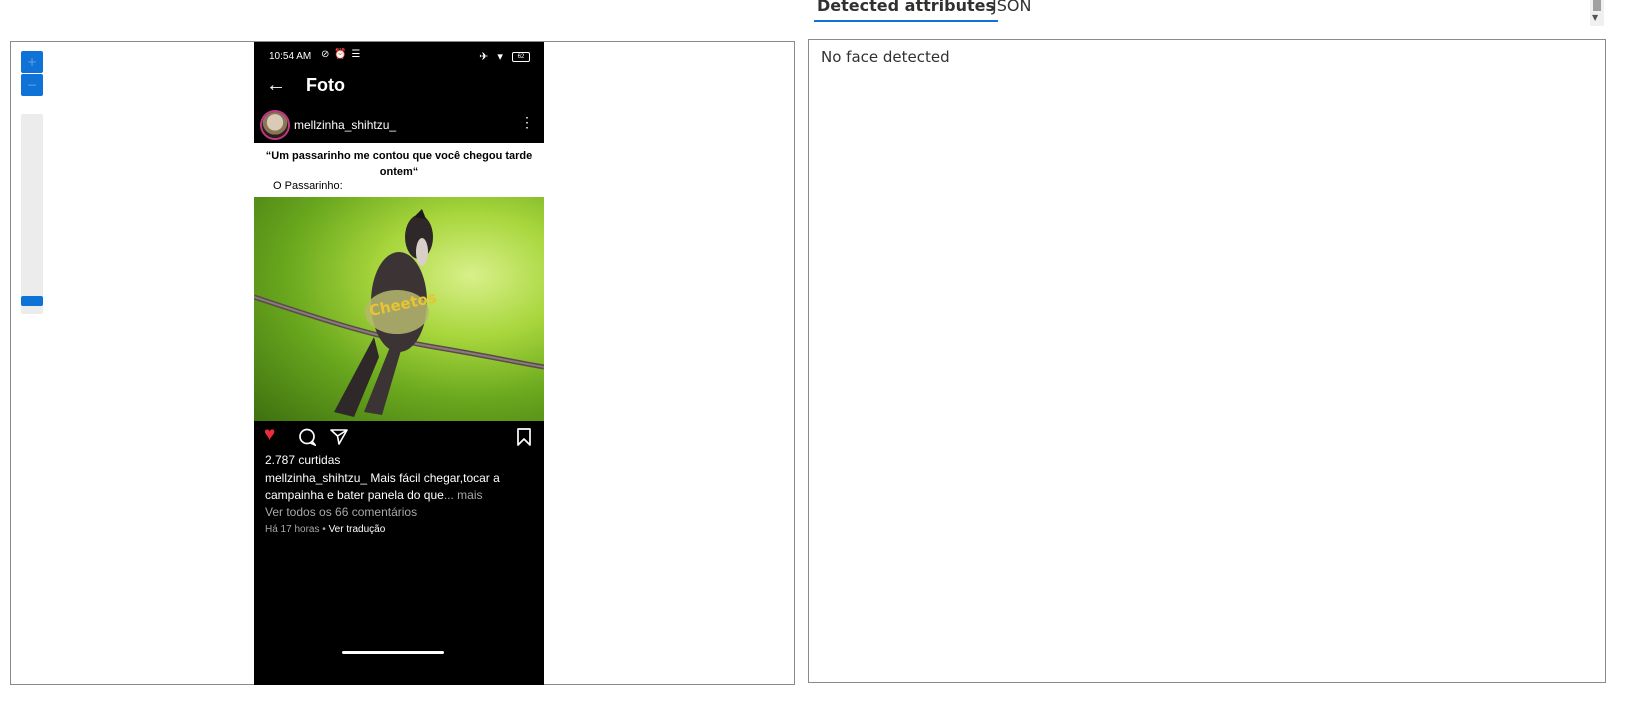 The image size is (1626, 702). What do you see at coordinates (1597, 13) in the screenshot?
I see `page-scrollbar: ▼` at bounding box center [1597, 13].